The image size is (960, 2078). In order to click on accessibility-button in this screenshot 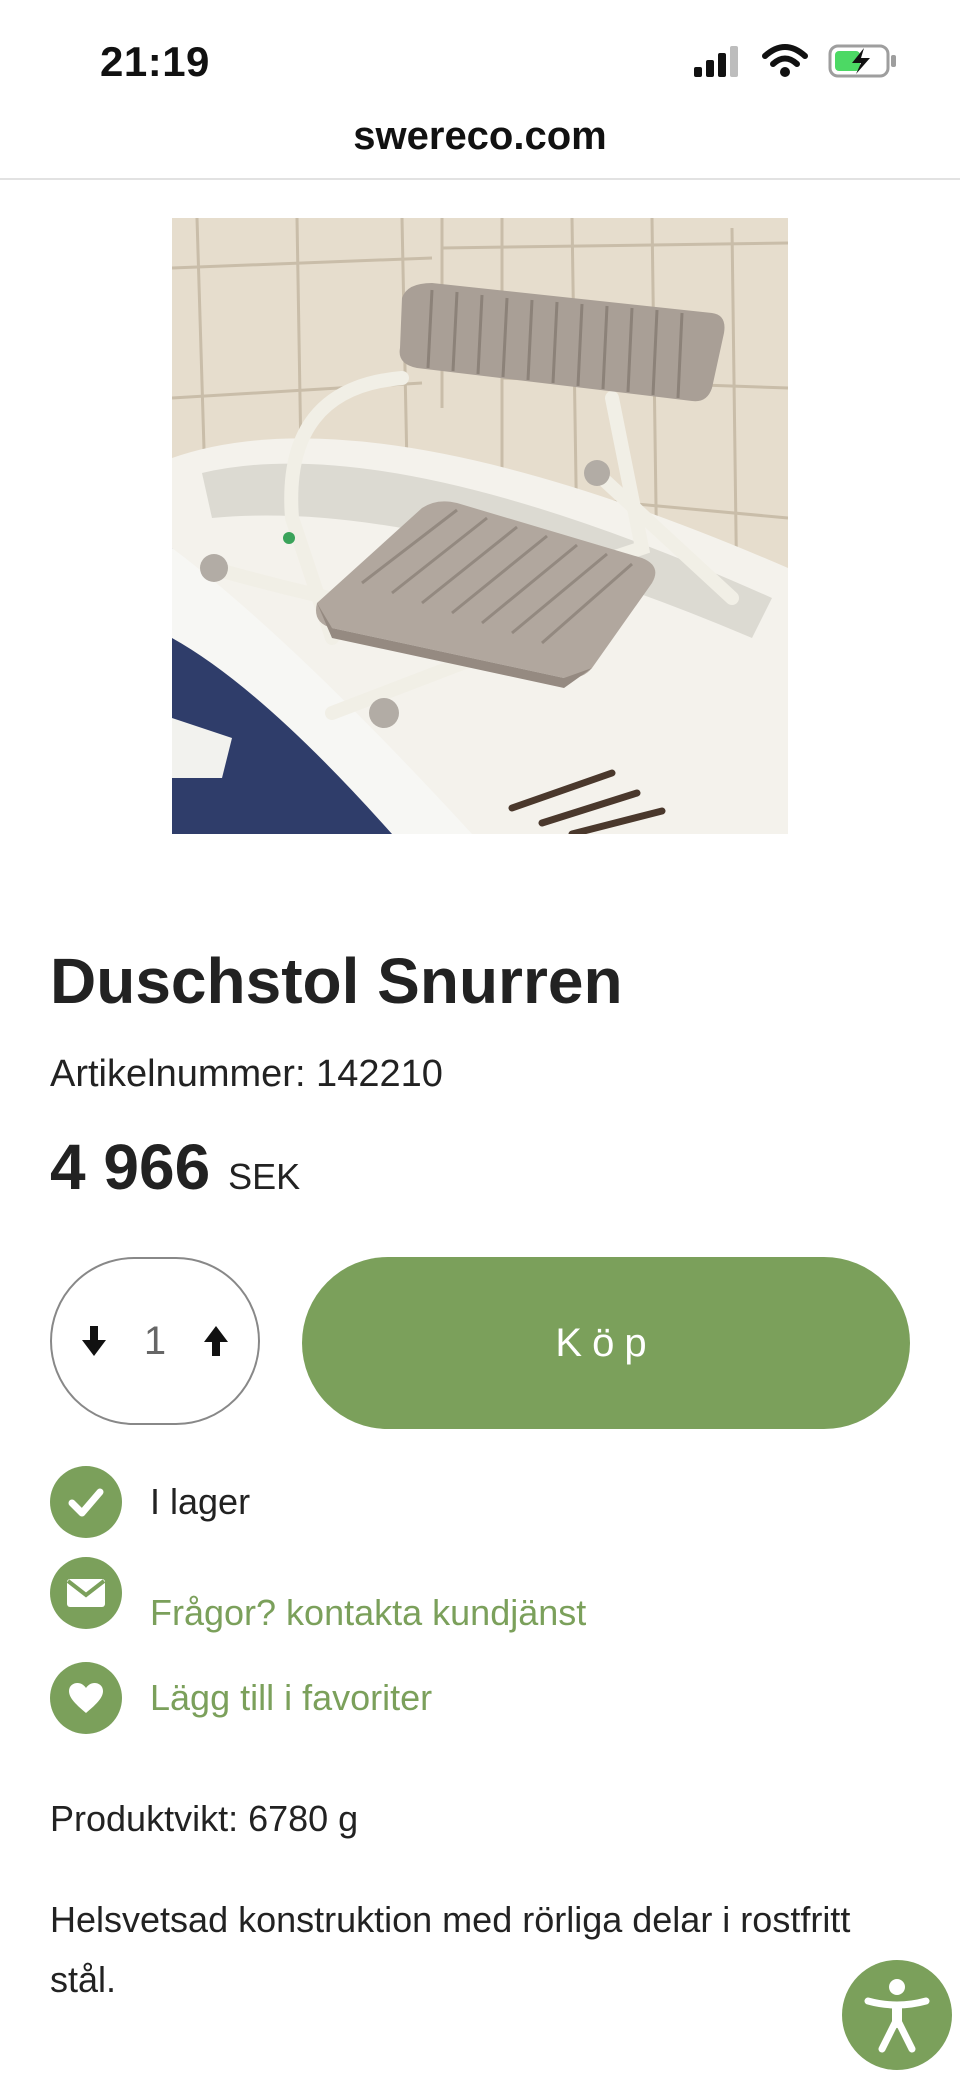, I will do `click(897, 2015)`.